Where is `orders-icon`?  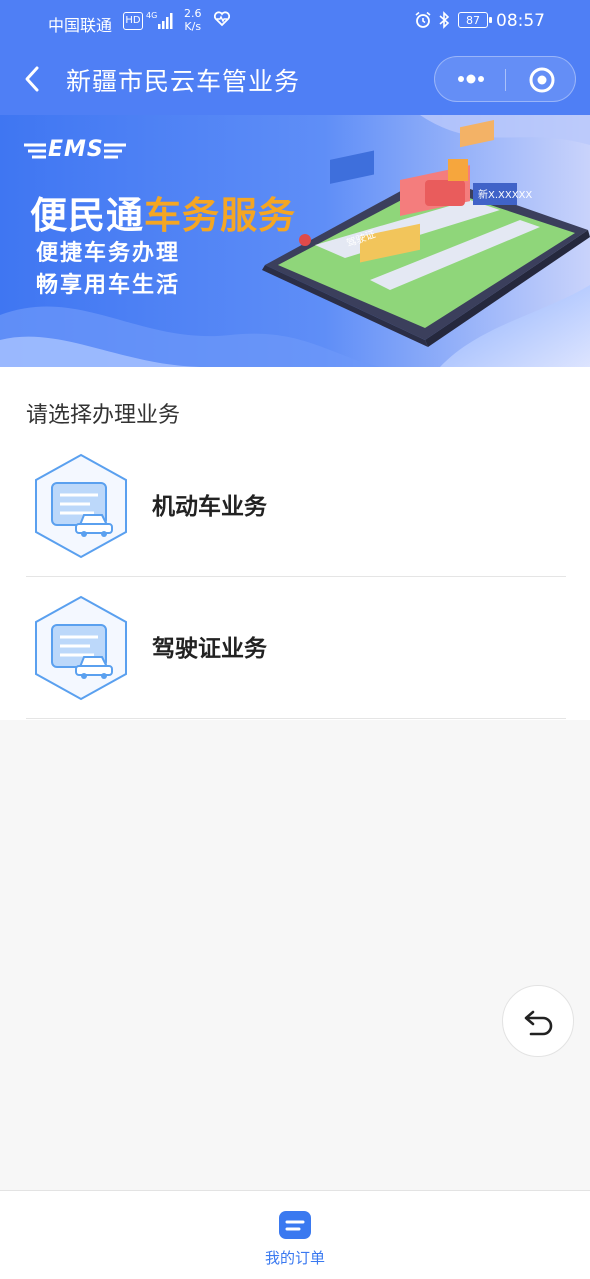 orders-icon is located at coordinates (295, 1225).